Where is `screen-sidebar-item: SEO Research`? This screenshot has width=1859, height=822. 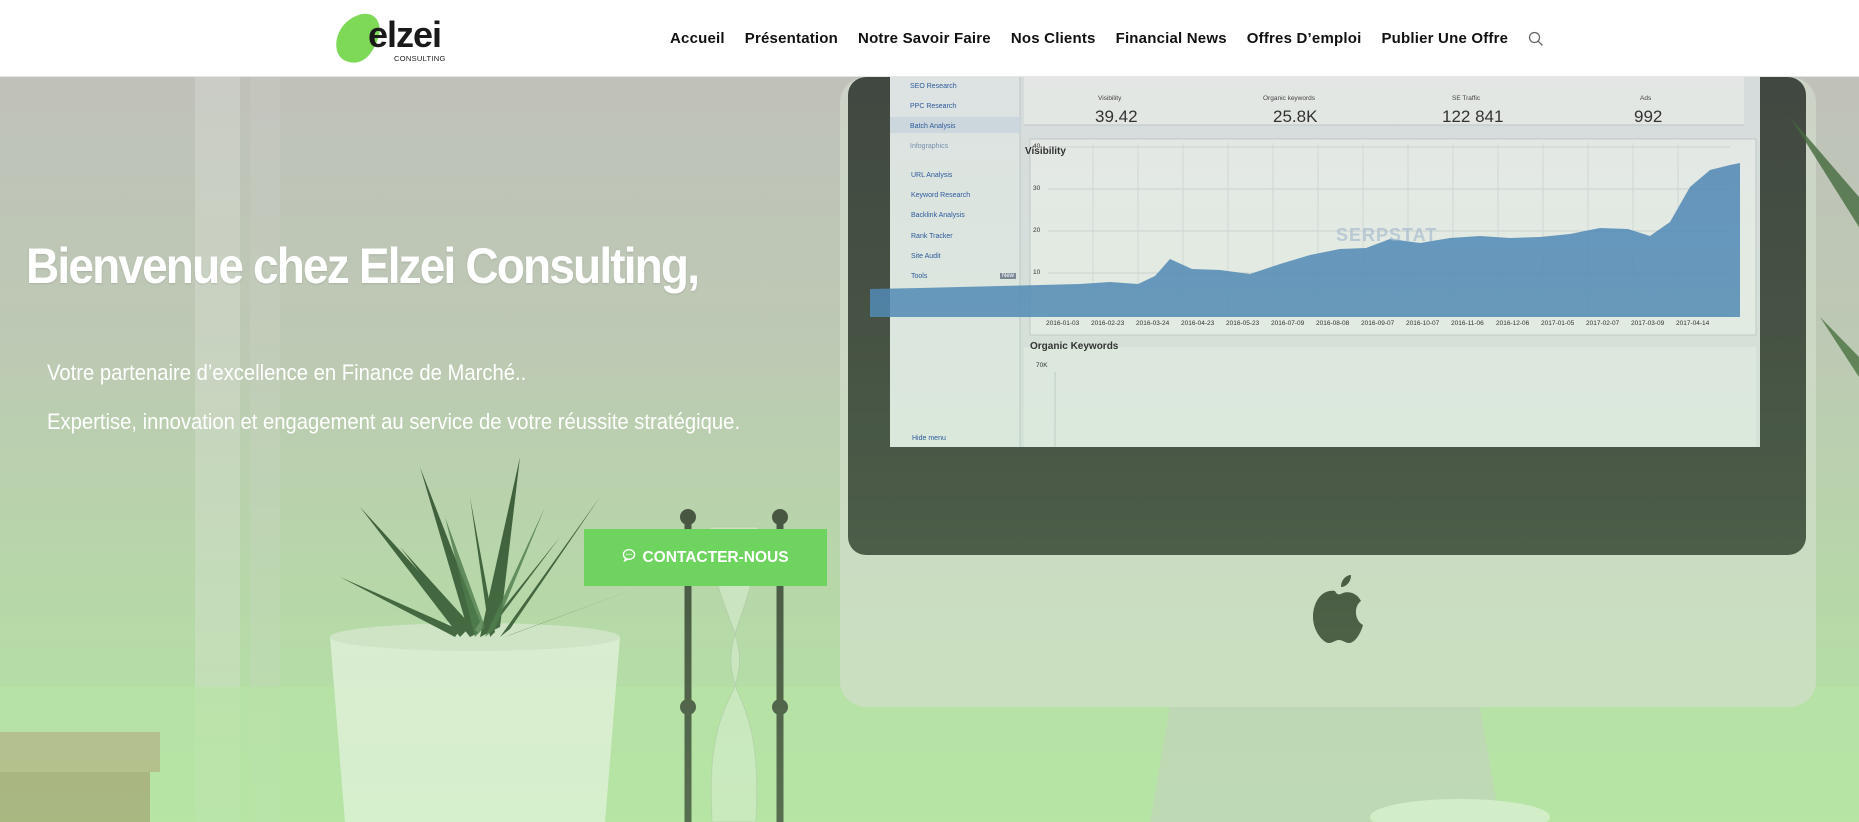 screen-sidebar-item: SEO Research is located at coordinates (933, 86).